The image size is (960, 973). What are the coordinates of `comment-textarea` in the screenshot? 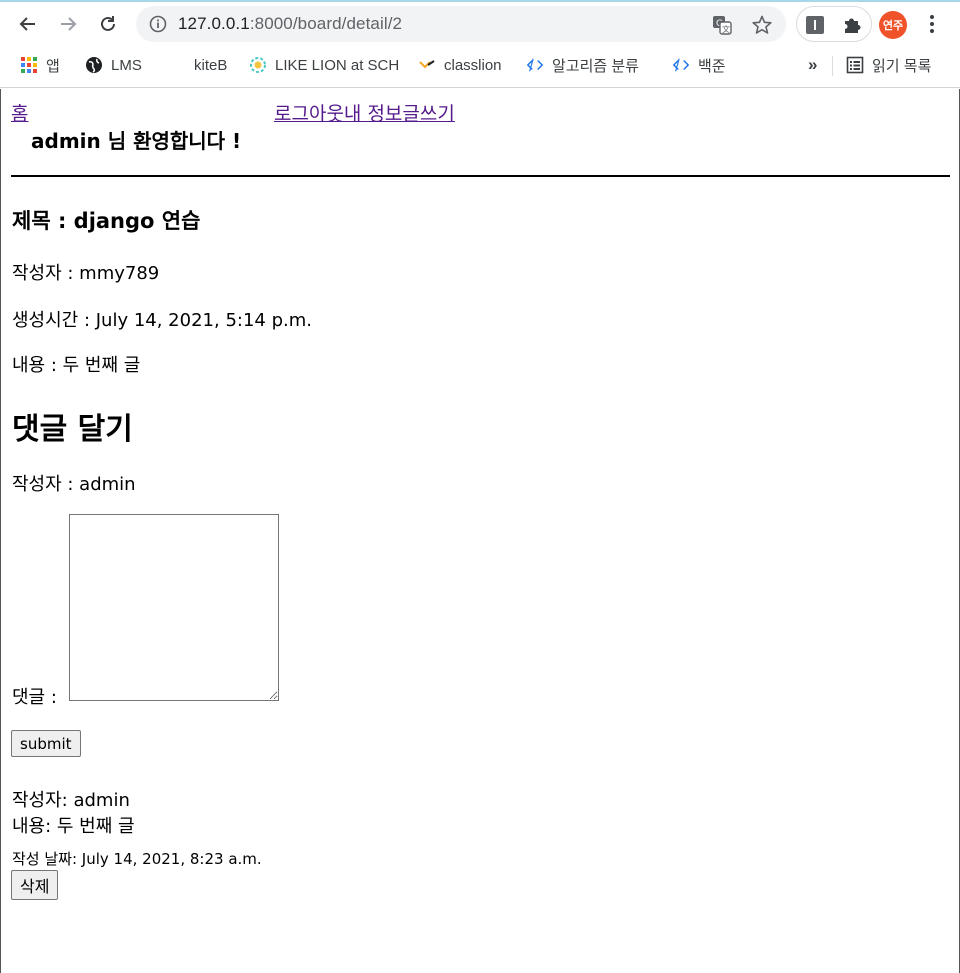 It's located at (174, 607).